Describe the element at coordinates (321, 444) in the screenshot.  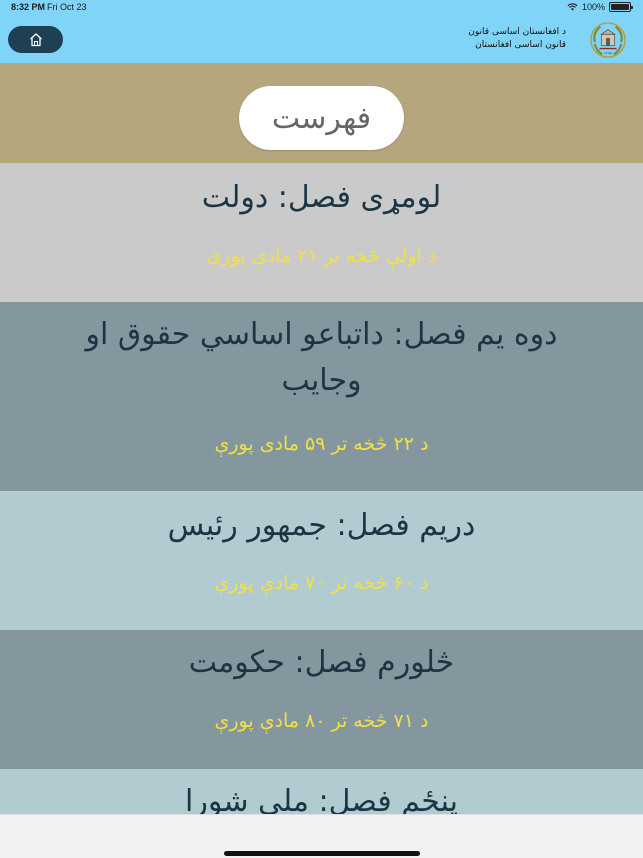
I see `chapter-range: د ۲۲ څخه تر ۵۹ مادی پورې` at that location.